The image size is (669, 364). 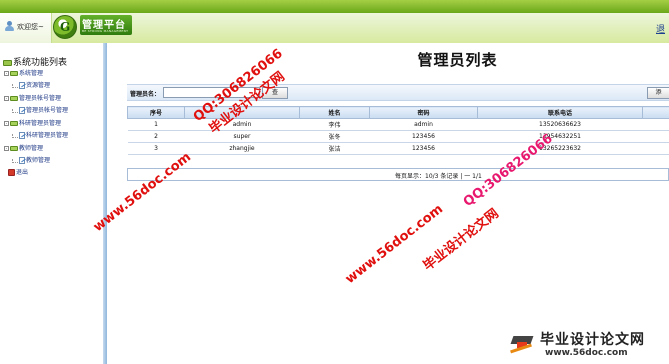 What do you see at coordinates (40, 109) in the screenshot?
I see `tree-leaf-admin-account: 管理员帐号管理` at bounding box center [40, 109].